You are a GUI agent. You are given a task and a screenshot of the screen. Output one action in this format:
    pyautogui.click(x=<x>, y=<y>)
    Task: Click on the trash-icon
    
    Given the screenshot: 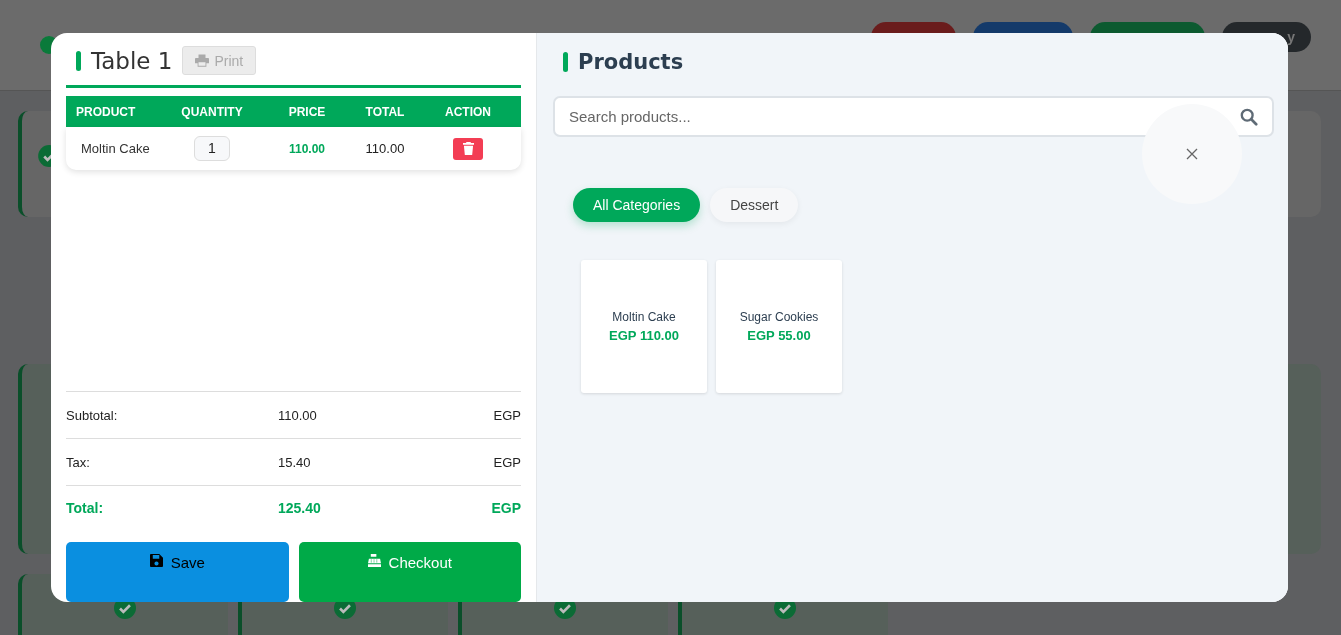 What is the action you would take?
    pyautogui.click(x=468, y=148)
    